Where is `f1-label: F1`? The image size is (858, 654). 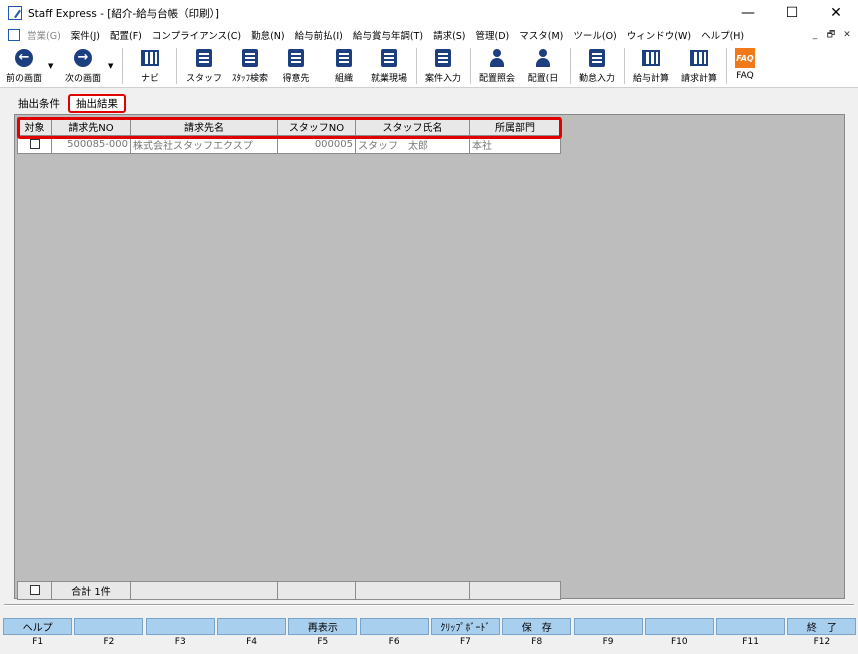 f1-label: F1 is located at coordinates (38, 642).